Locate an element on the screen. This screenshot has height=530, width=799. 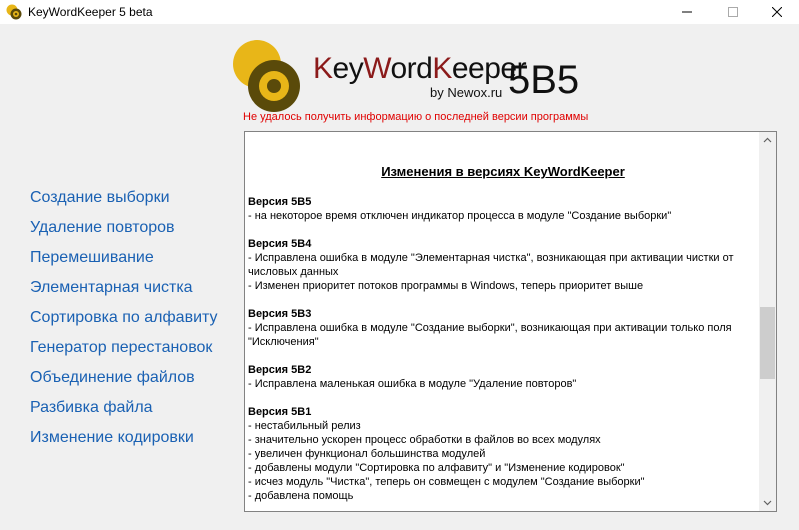
changelog-line: "Исключения" is located at coordinates (283, 342).